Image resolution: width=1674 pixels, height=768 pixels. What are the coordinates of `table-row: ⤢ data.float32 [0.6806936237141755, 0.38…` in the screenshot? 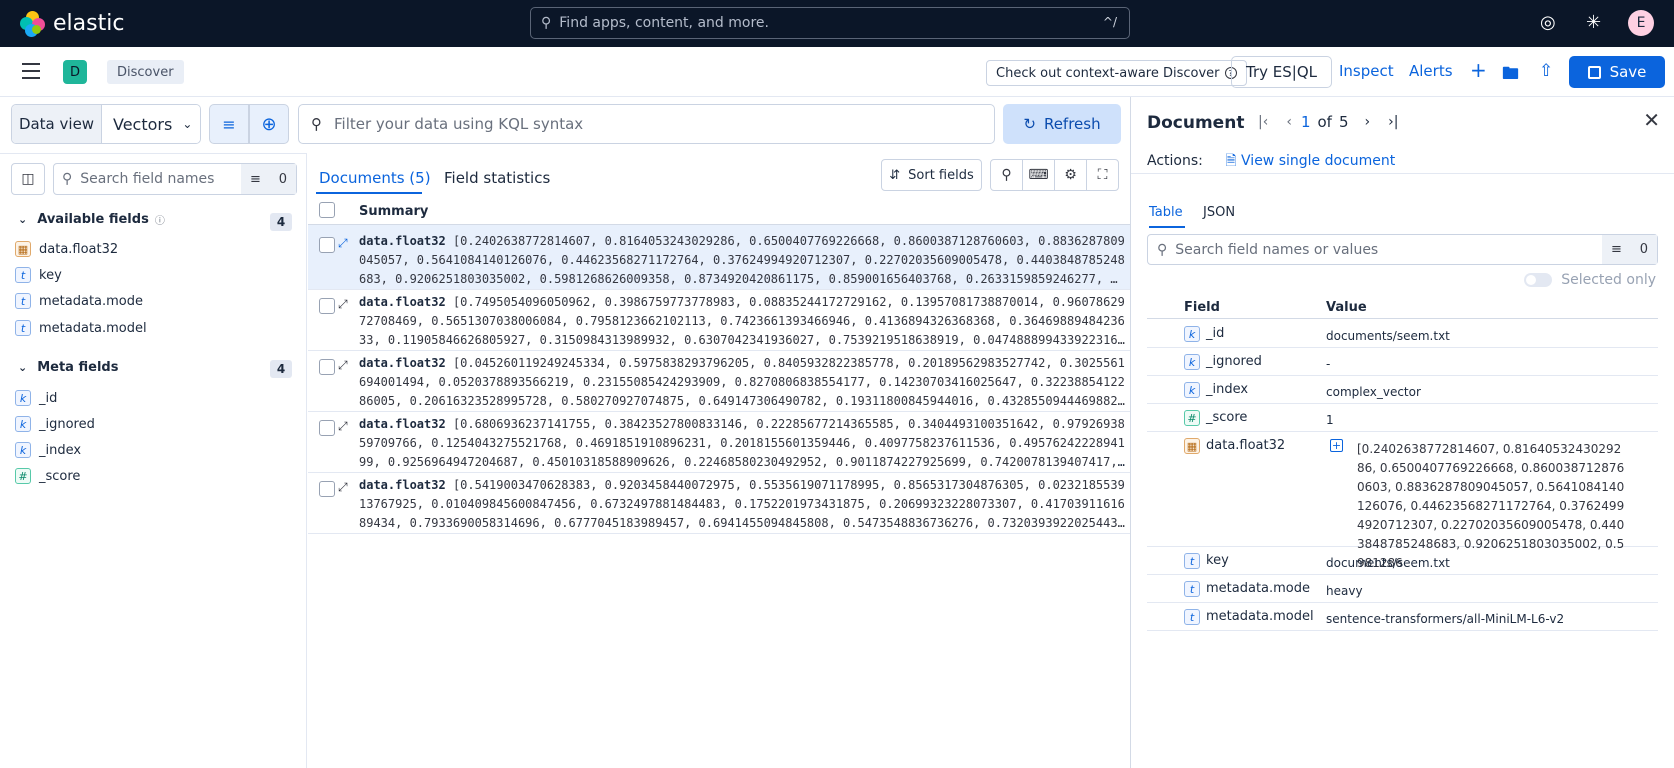 It's located at (719, 440).